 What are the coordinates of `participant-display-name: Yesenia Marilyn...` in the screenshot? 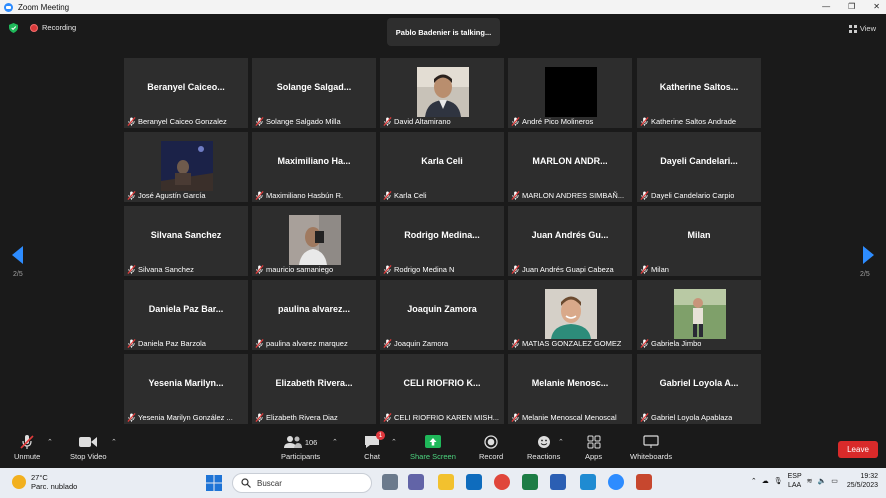 It's located at (186, 383).